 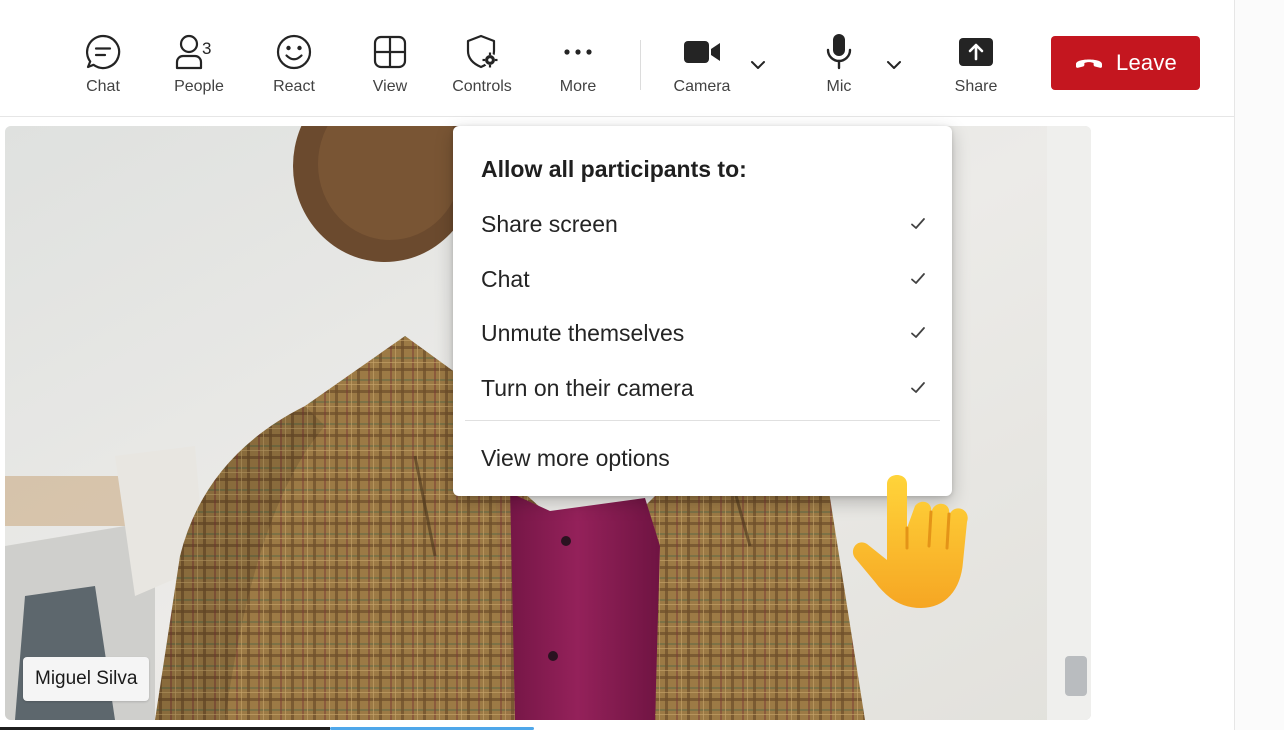 What do you see at coordinates (578, 86) in the screenshot?
I see `more-button-label: More` at bounding box center [578, 86].